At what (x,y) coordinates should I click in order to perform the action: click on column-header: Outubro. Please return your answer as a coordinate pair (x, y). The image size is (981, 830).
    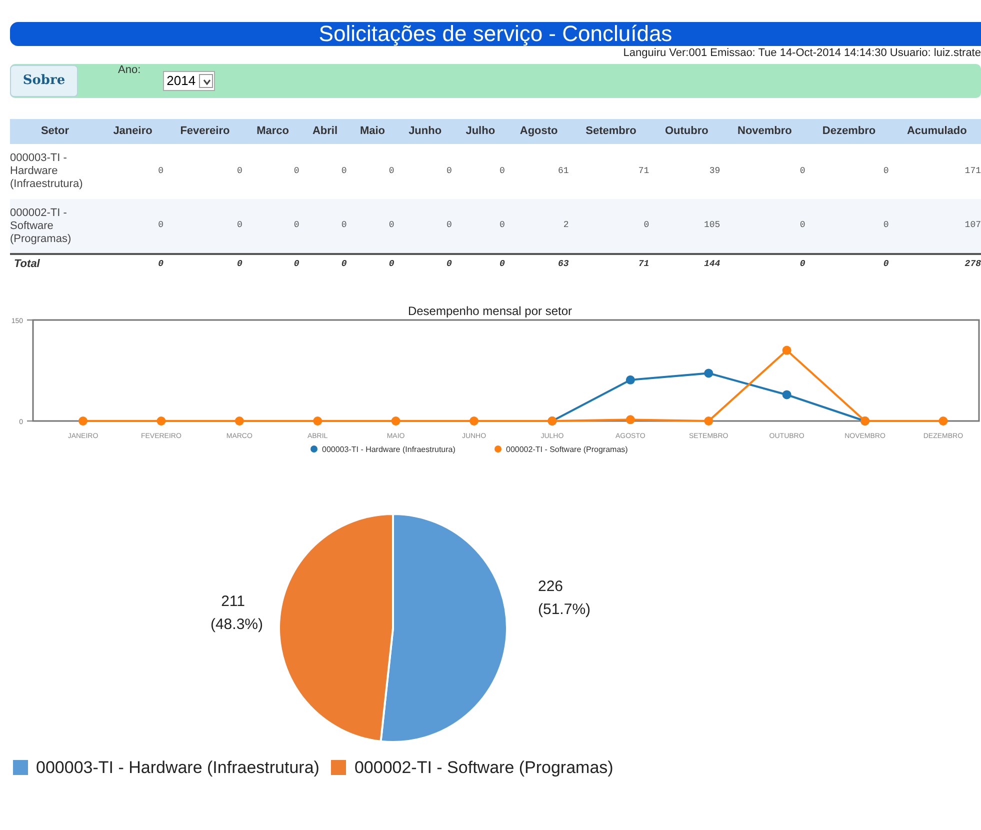
    Looking at the image, I should click on (686, 131).